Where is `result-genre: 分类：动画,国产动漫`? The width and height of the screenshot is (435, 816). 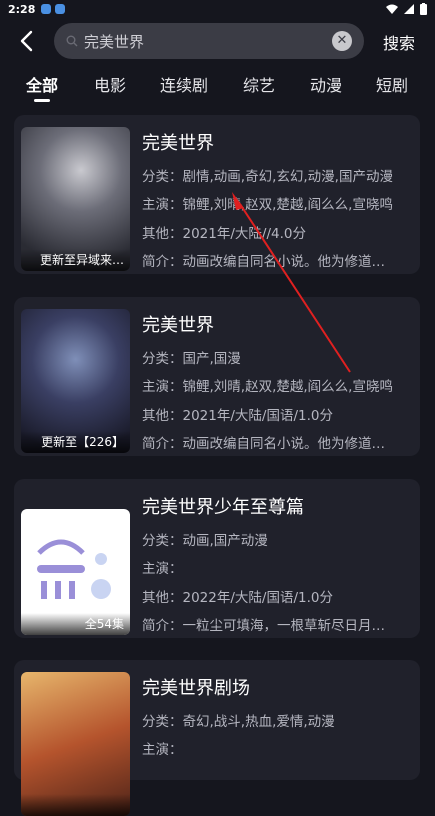
result-genre: 分类：动画,国产动漫 is located at coordinates (205, 541).